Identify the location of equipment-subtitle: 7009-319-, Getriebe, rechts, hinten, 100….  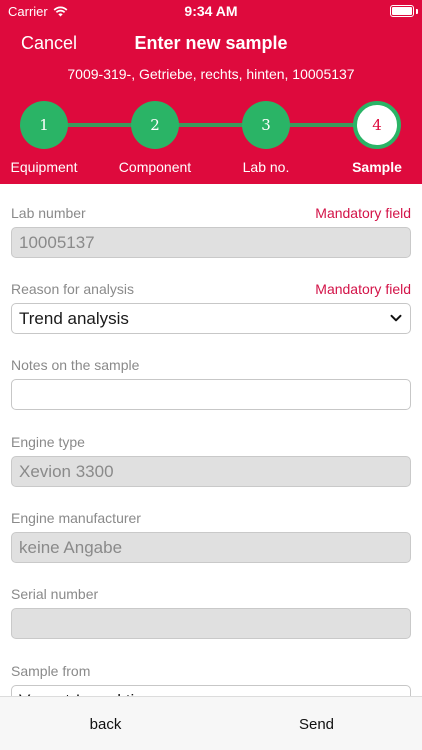
(211, 74).